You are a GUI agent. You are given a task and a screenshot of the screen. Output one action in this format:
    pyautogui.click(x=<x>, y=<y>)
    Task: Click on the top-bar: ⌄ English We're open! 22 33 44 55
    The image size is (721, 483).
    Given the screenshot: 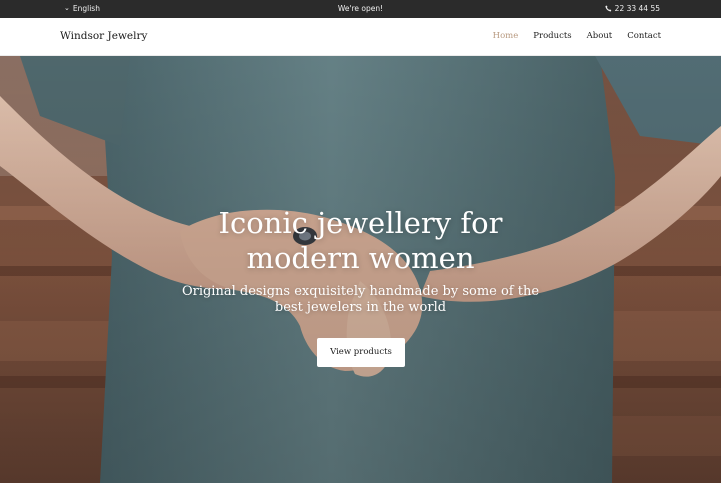 What is the action you would take?
    pyautogui.click(x=360, y=9)
    